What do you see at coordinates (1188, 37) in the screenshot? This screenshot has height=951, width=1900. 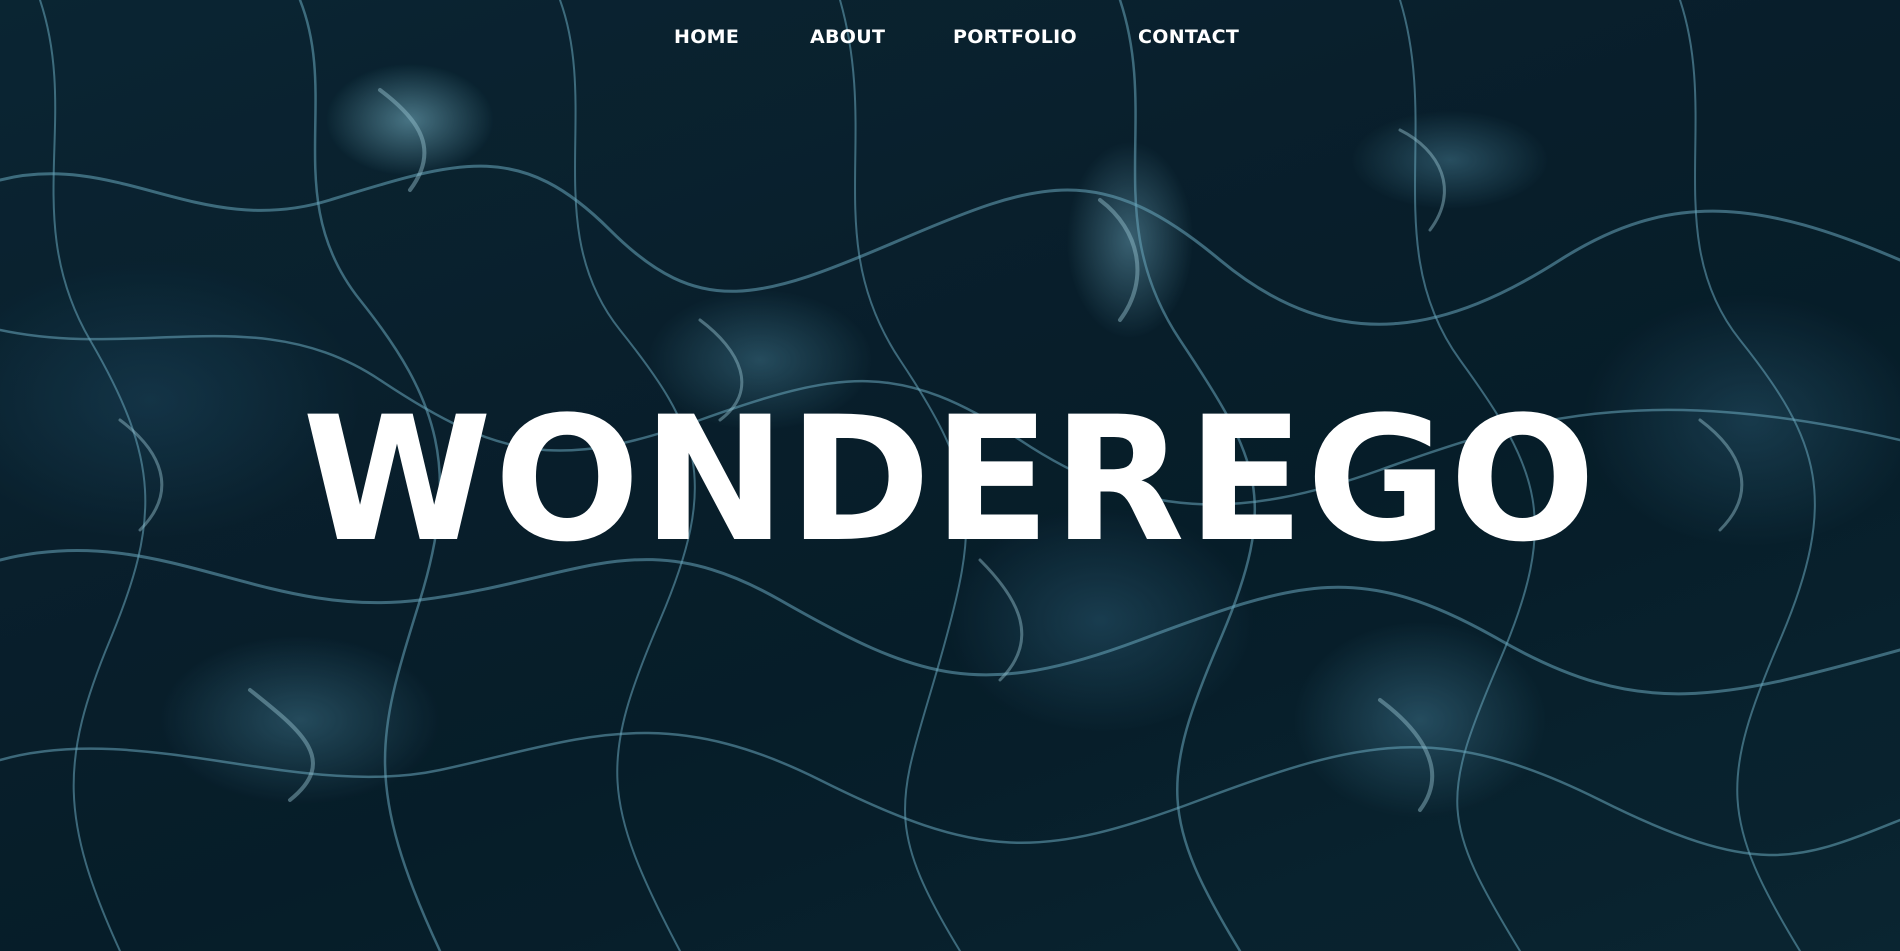 I see `nav-link-contact: CONTACT` at bounding box center [1188, 37].